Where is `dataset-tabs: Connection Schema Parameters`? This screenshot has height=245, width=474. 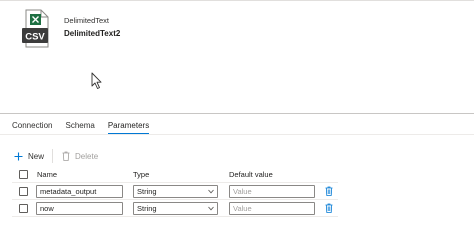
dataset-tabs: Connection Schema Parameters is located at coordinates (87, 128).